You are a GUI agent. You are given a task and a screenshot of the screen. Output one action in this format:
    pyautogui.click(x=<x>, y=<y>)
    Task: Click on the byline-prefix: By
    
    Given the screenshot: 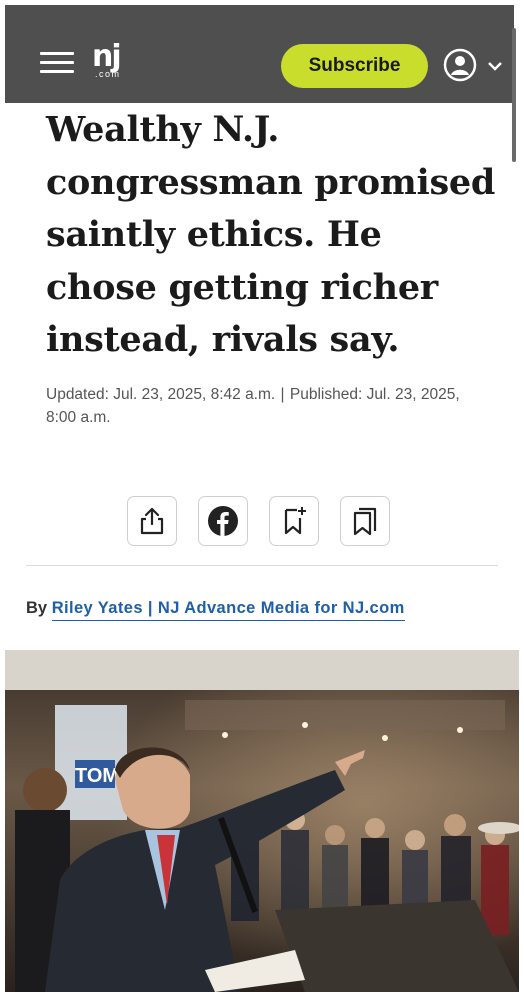 What is the action you would take?
    pyautogui.click(x=37, y=608)
    